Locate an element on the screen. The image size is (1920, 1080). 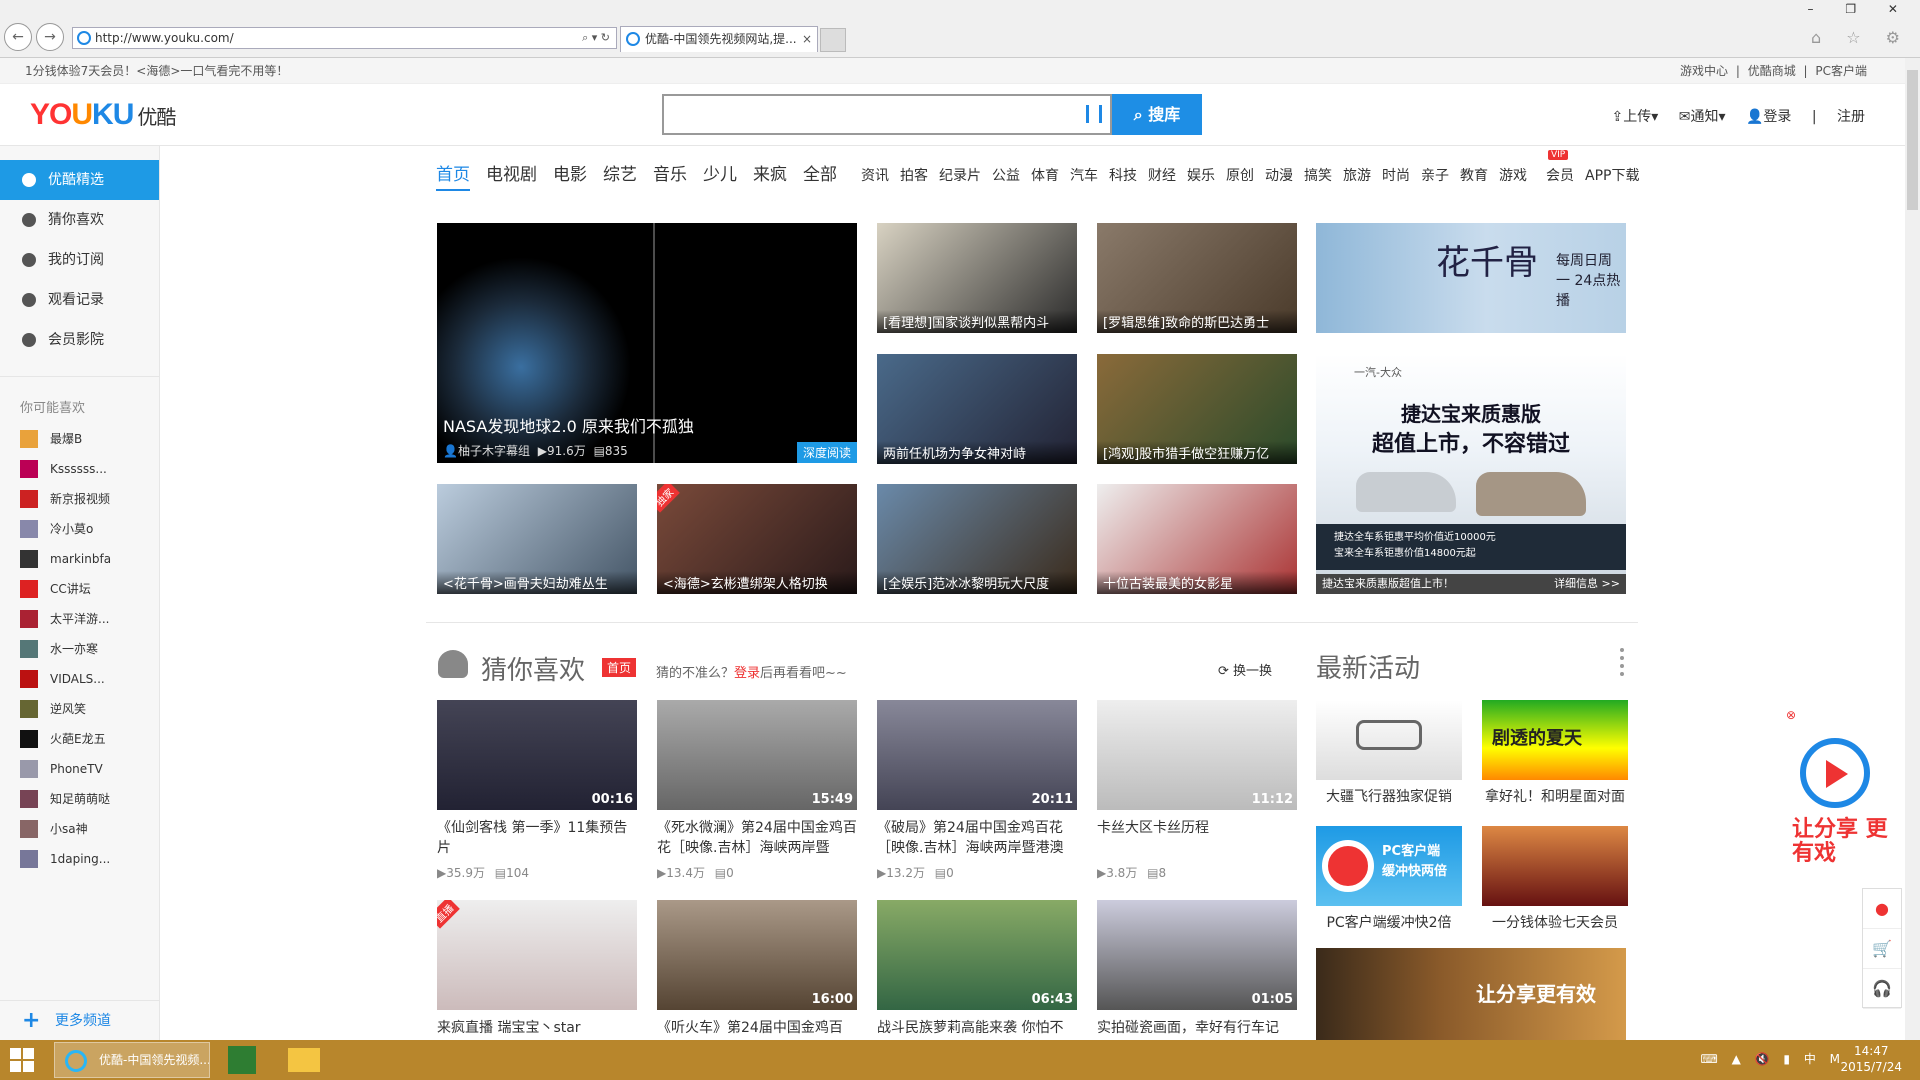
activity-thumbnail: 剧透的夏天 is located at coordinates (1555, 740).